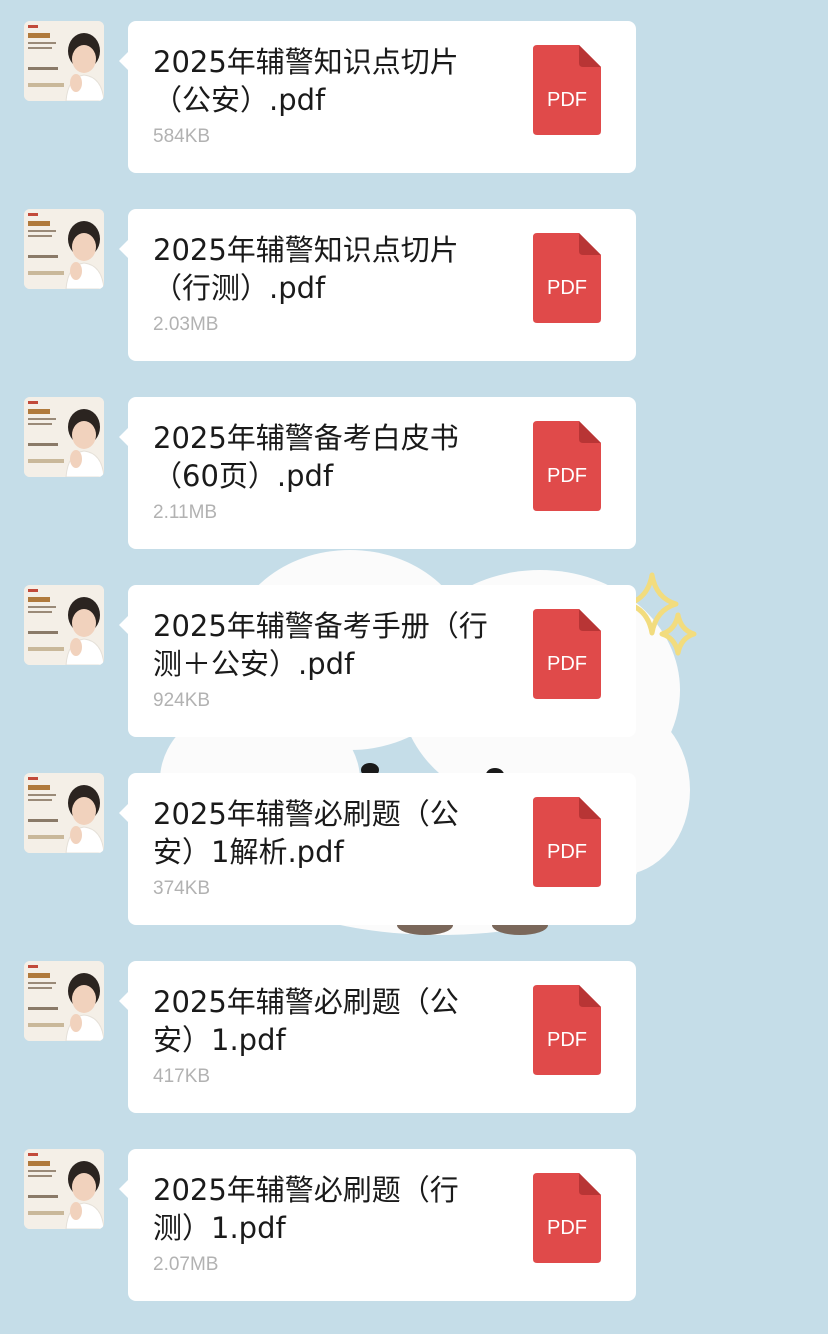 The width and height of the screenshot is (828, 1334). I want to click on file-message-bubble: 2025年辅警备考手册（行测＋公安）.pdf 924KB PDF, so click(377, 661).